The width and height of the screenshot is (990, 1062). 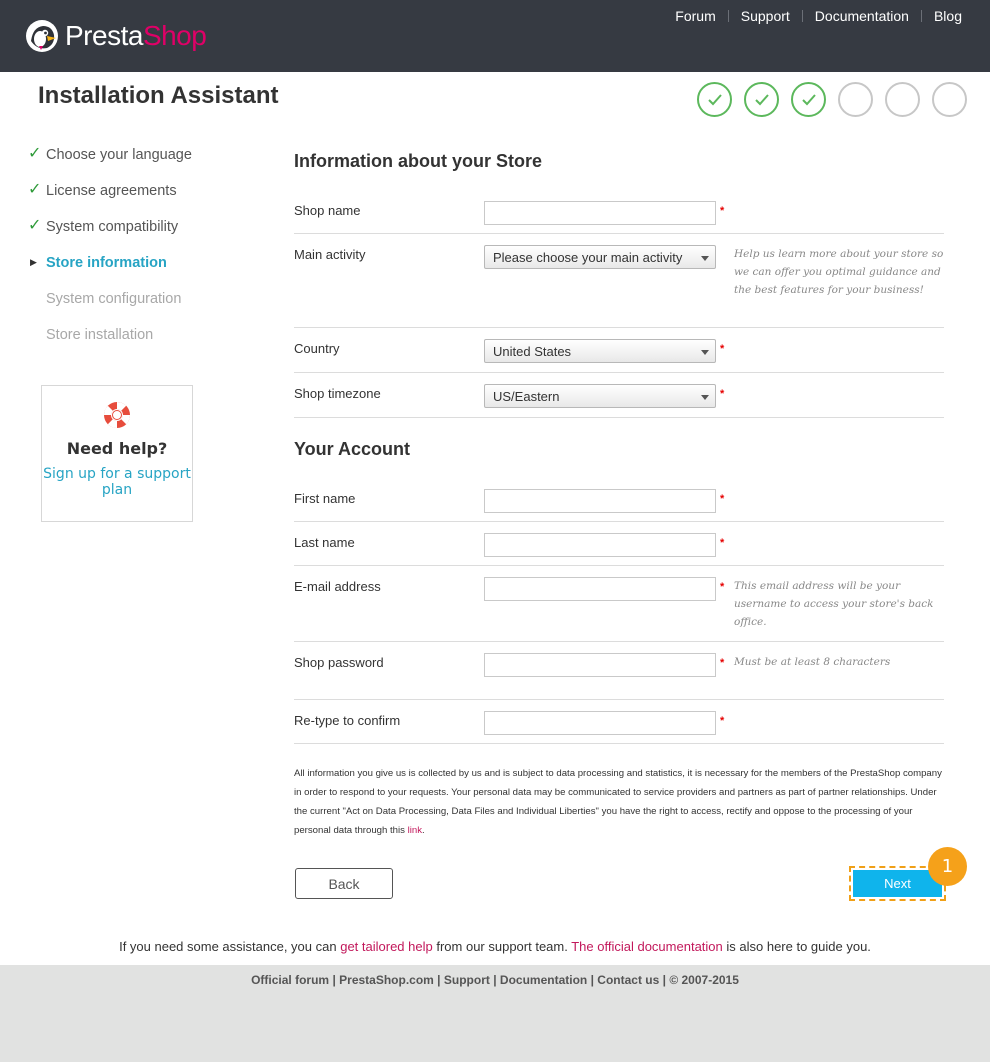 I want to click on footer-copyright: © 2007-2015, so click(x=704, y=980).